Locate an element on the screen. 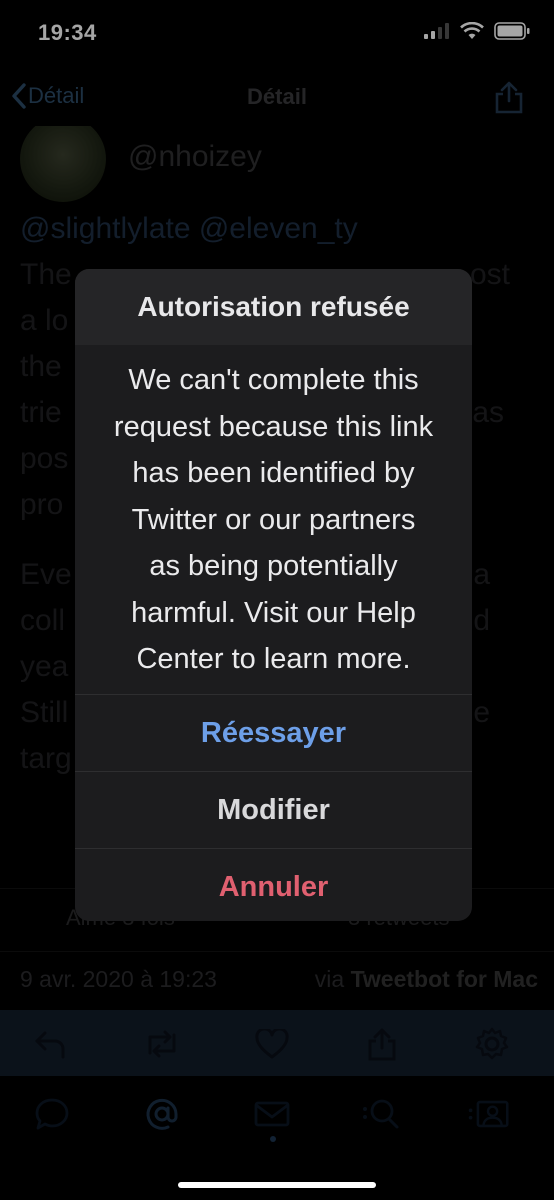 This screenshot has height=1200, width=554. home-indicator is located at coordinates (277, 1185).